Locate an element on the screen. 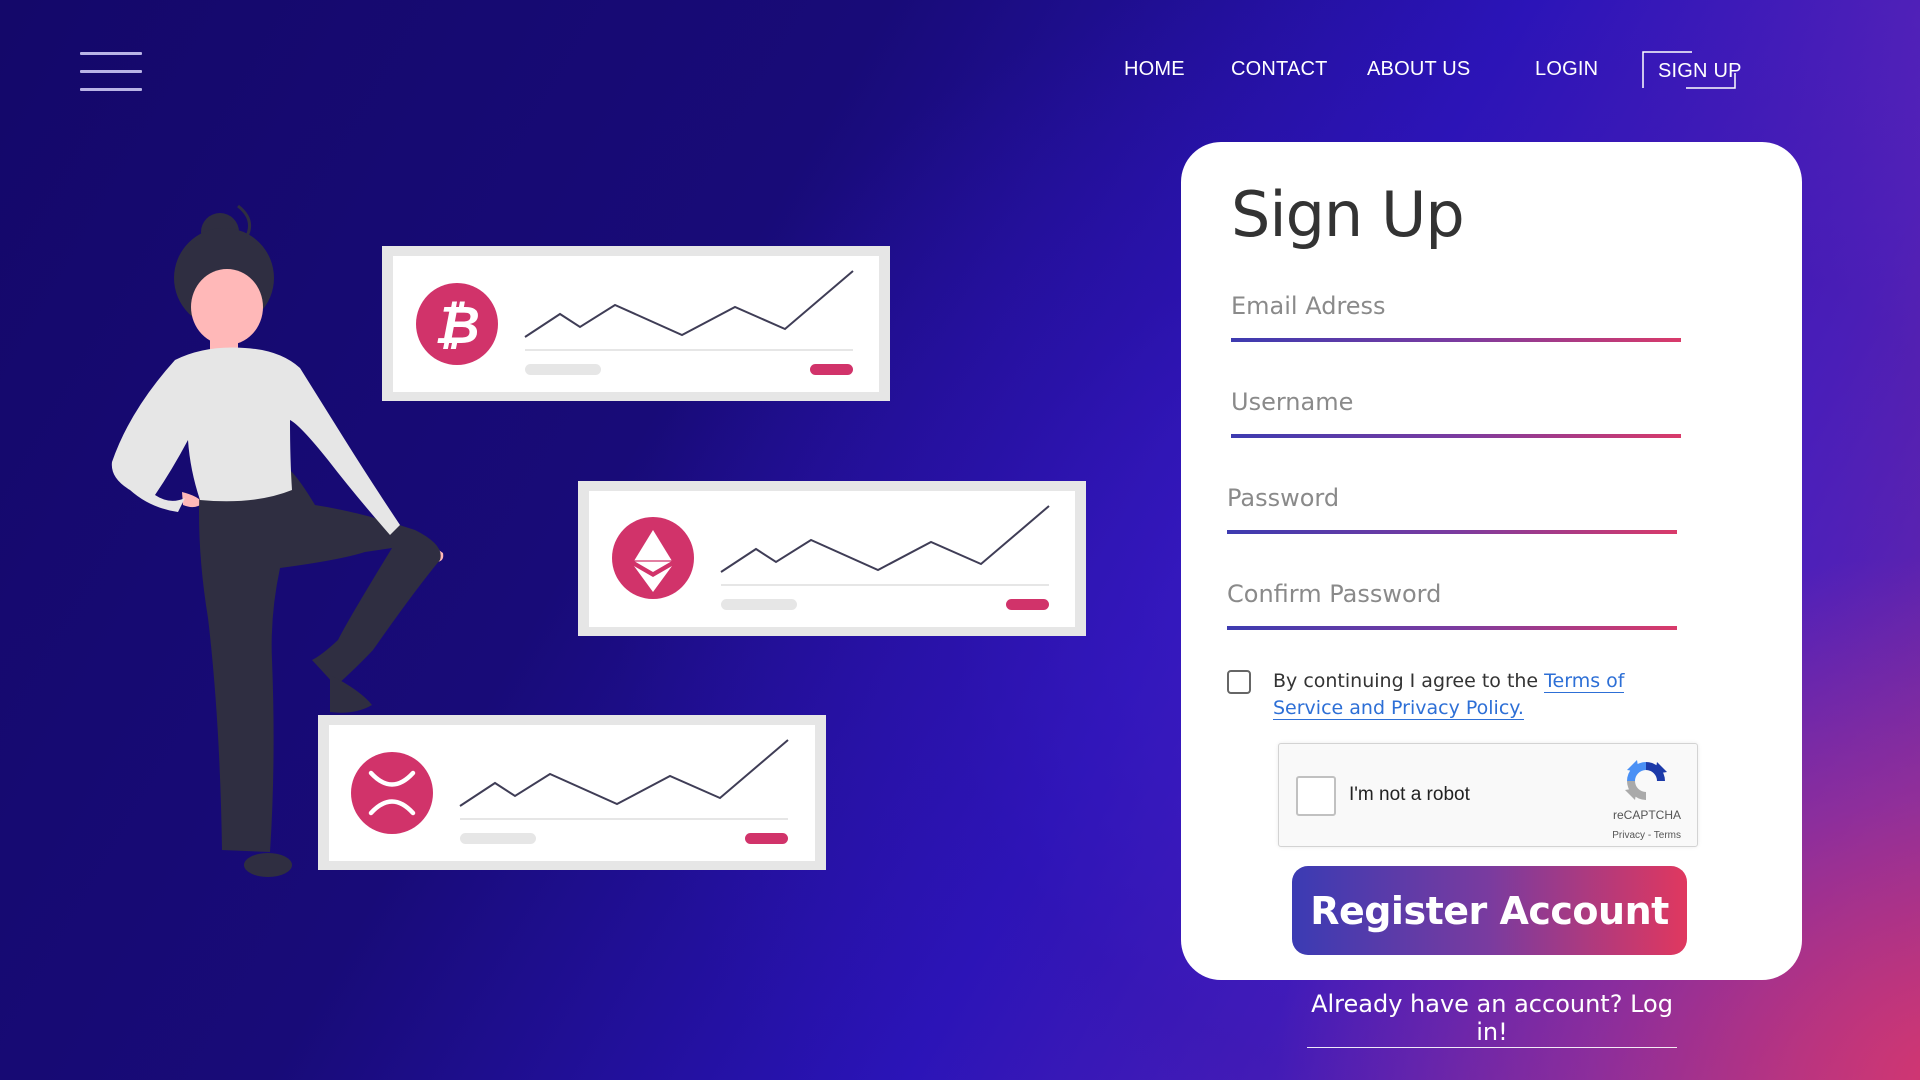 The width and height of the screenshot is (1920, 1080). email-field is located at coordinates (1456, 312).